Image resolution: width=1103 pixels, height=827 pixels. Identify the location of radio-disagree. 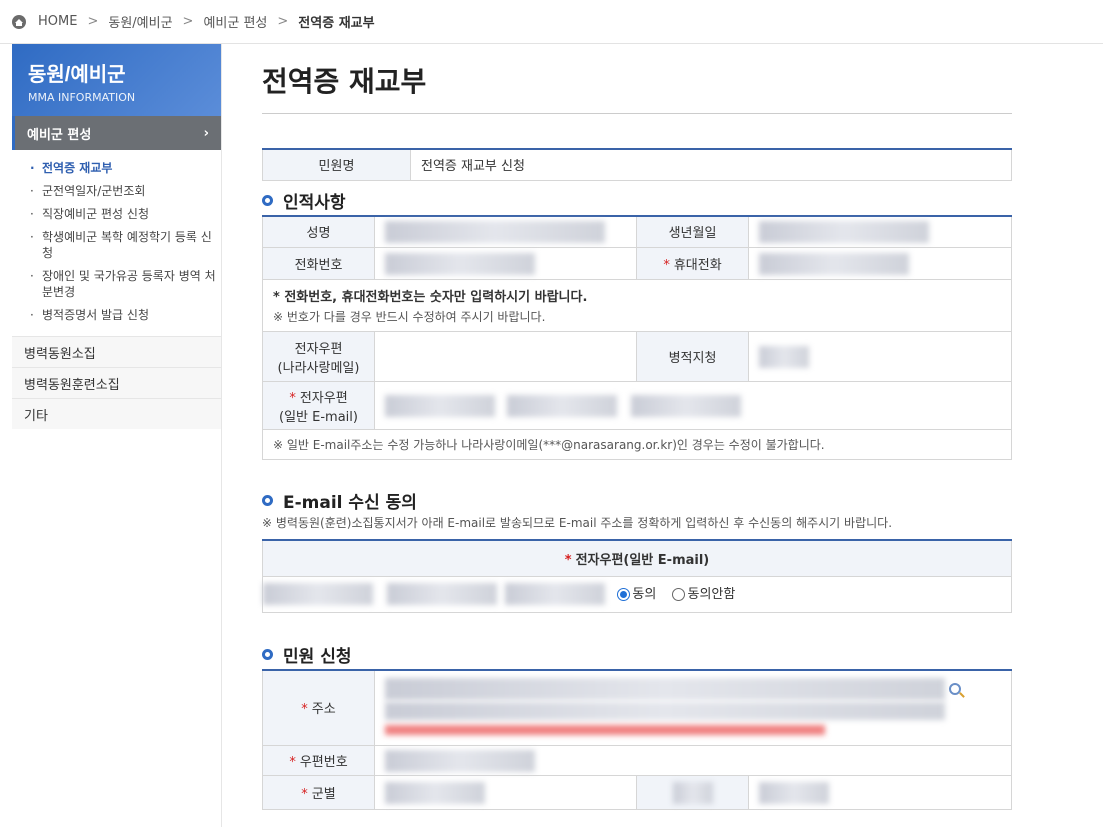
(679, 594).